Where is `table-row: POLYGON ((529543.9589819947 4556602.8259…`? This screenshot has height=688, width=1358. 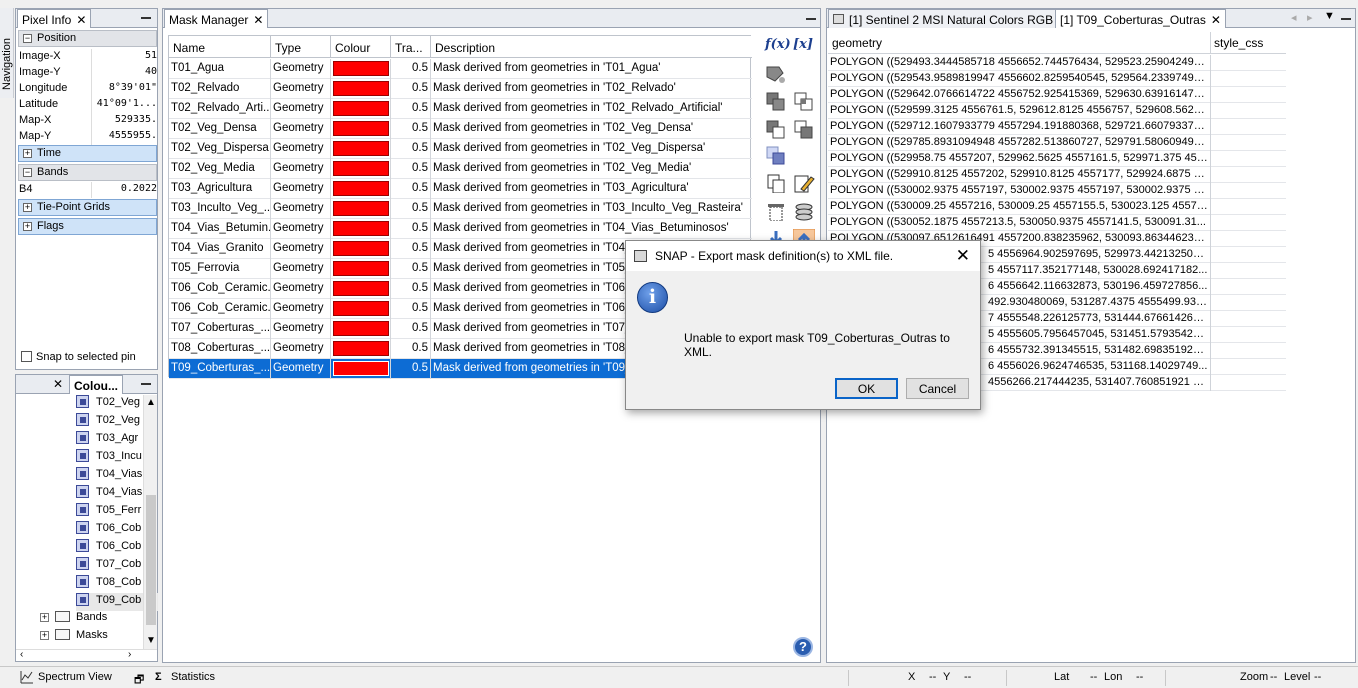 table-row: POLYGON ((529543.9589819947 4556602.8259… is located at coordinates (1057, 79).